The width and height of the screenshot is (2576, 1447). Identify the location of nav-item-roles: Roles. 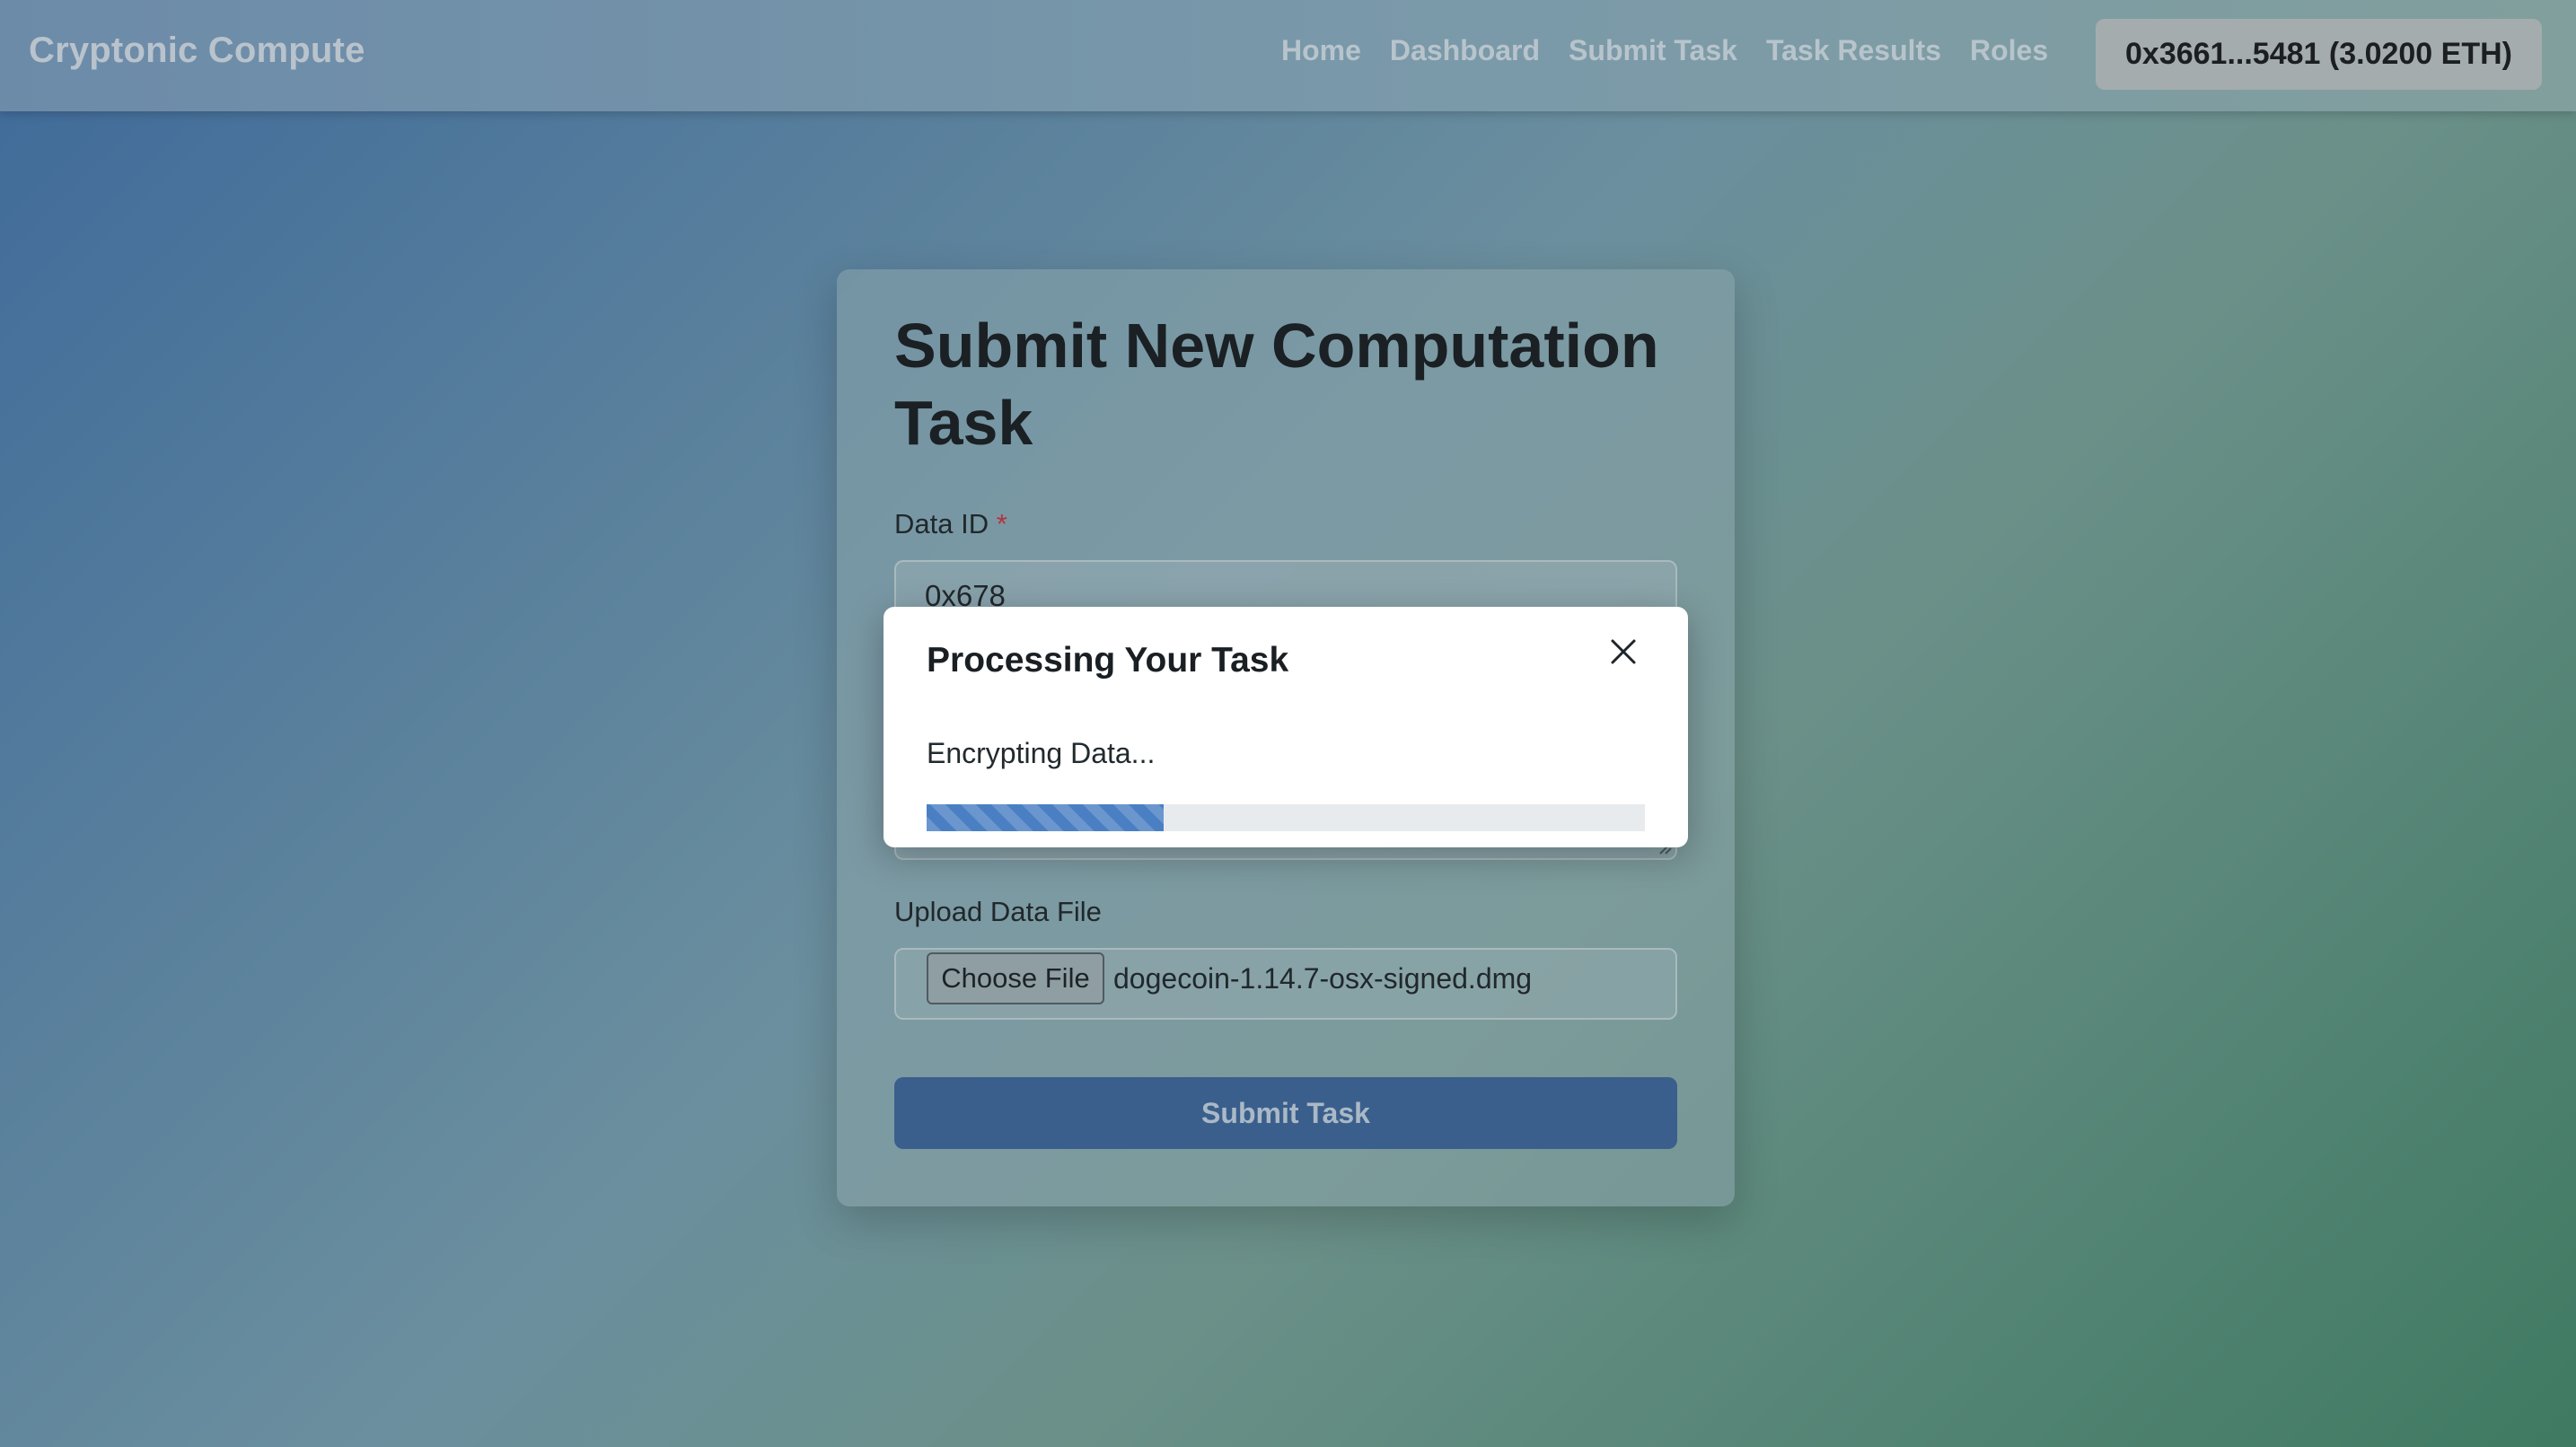
(2009, 50).